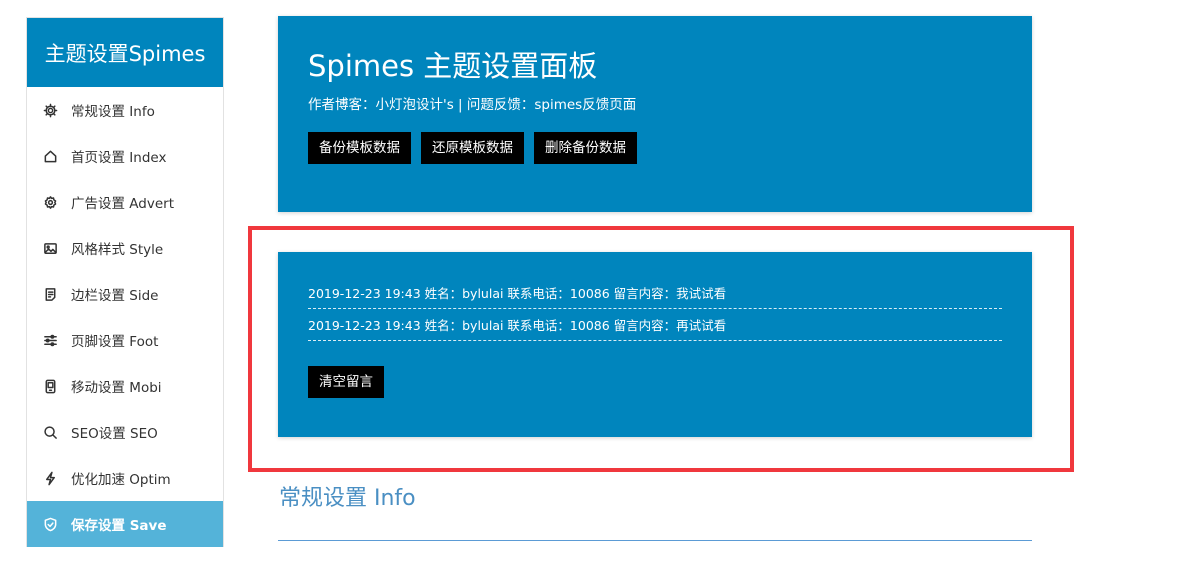  What do you see at coordinates (113, 112) in the screenshot?
I see `sidebar-item-label: 常规设置 Info` at bounding box center [113, 112].